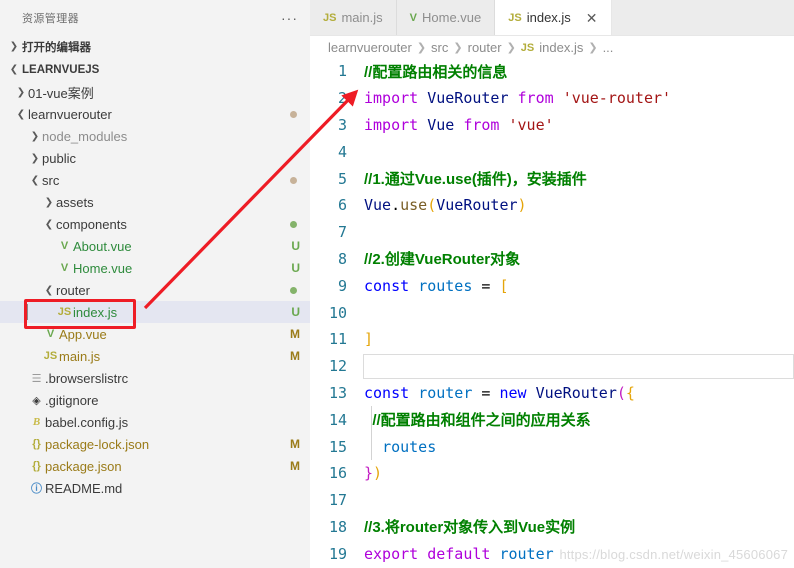 The height and width of the screenshot is (568, 794). Describe the element at coordinates (552, 366) in the screenshot. I see `code-line: 12` at that location.